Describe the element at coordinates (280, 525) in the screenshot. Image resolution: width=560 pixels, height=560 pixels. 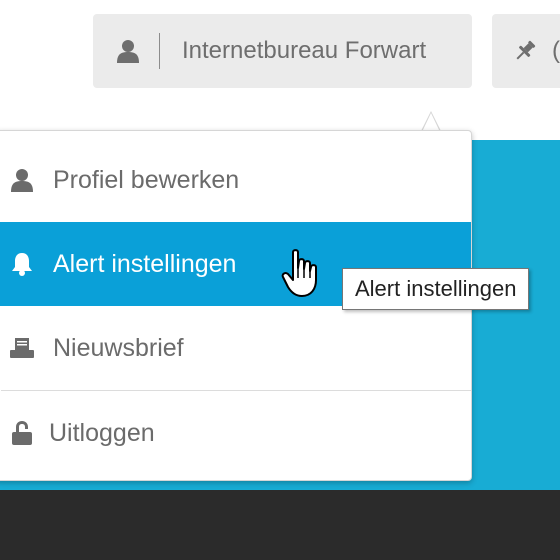
I see `footer-bar` at that location.